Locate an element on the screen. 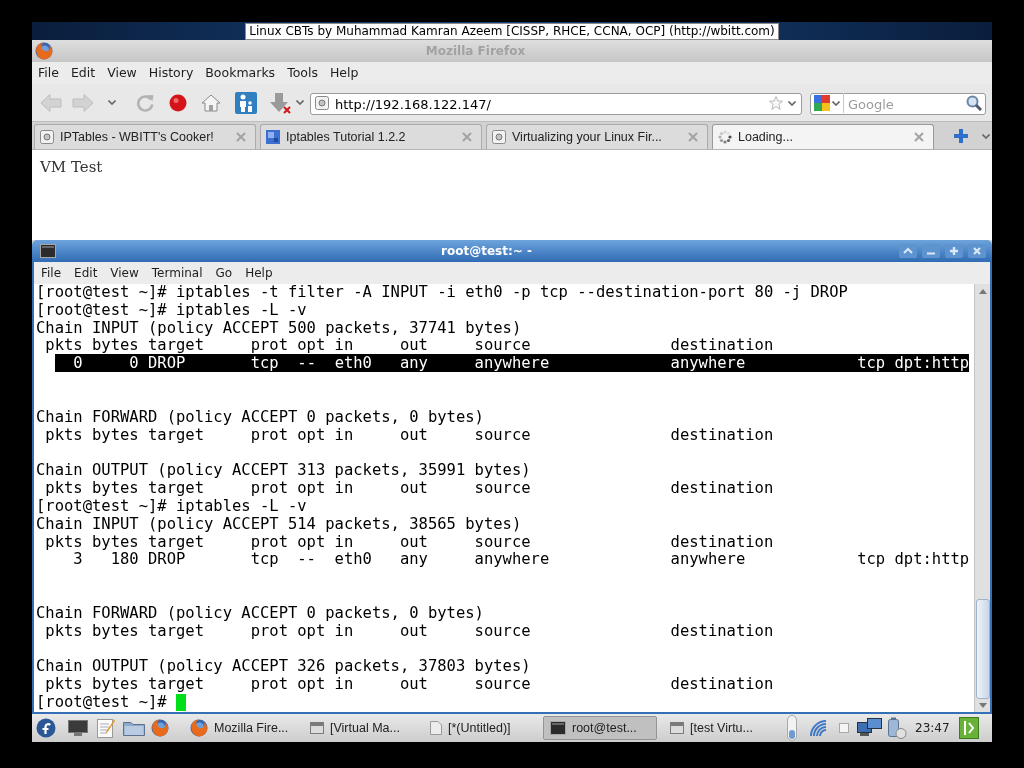 This screenshot has width=1024, height=768. page-text: VM Test is located at coordinates (71, 167).